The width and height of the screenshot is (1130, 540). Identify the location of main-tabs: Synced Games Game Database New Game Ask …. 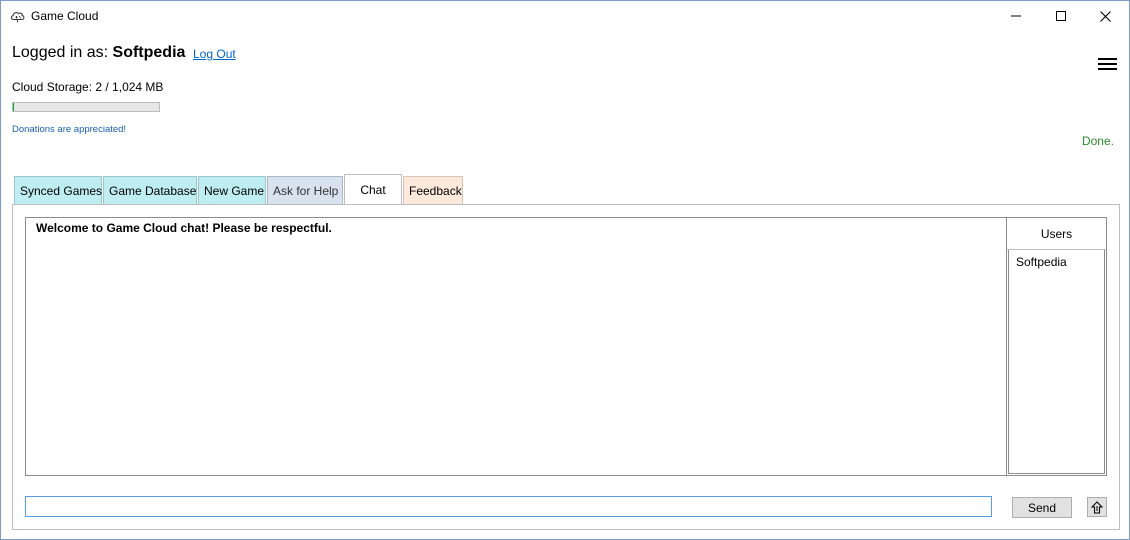
(239, 189).